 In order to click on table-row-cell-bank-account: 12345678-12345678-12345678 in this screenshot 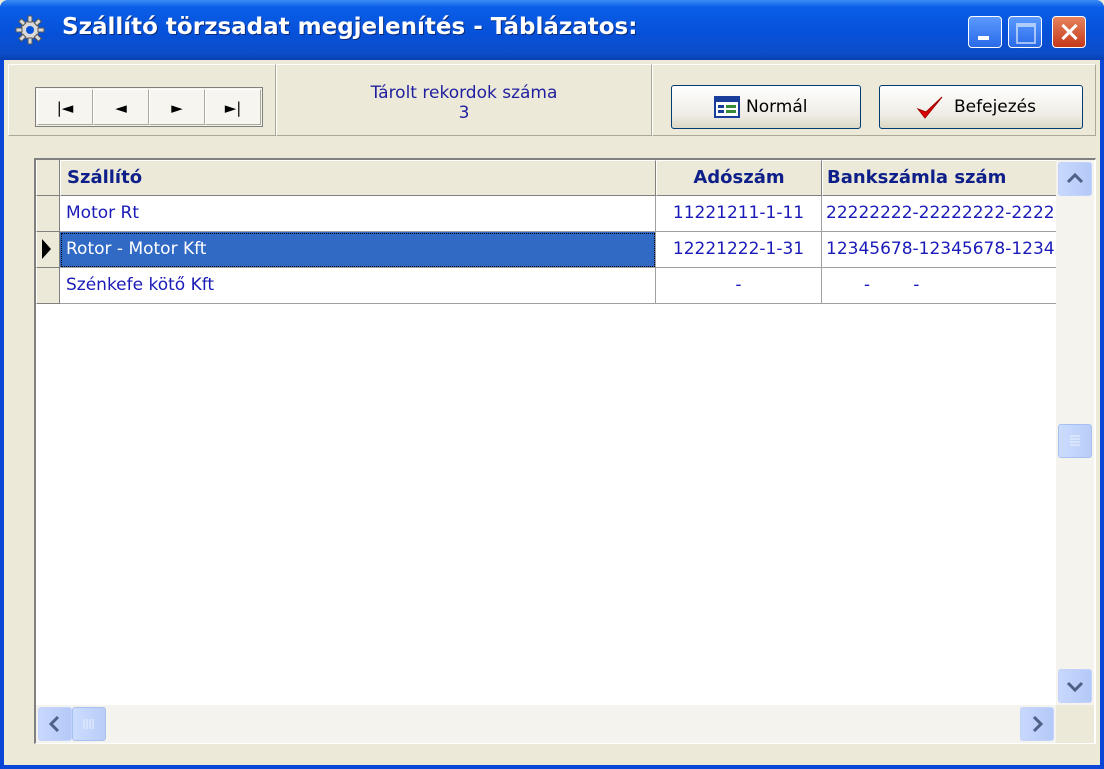, I will do `click(939, 250)`.